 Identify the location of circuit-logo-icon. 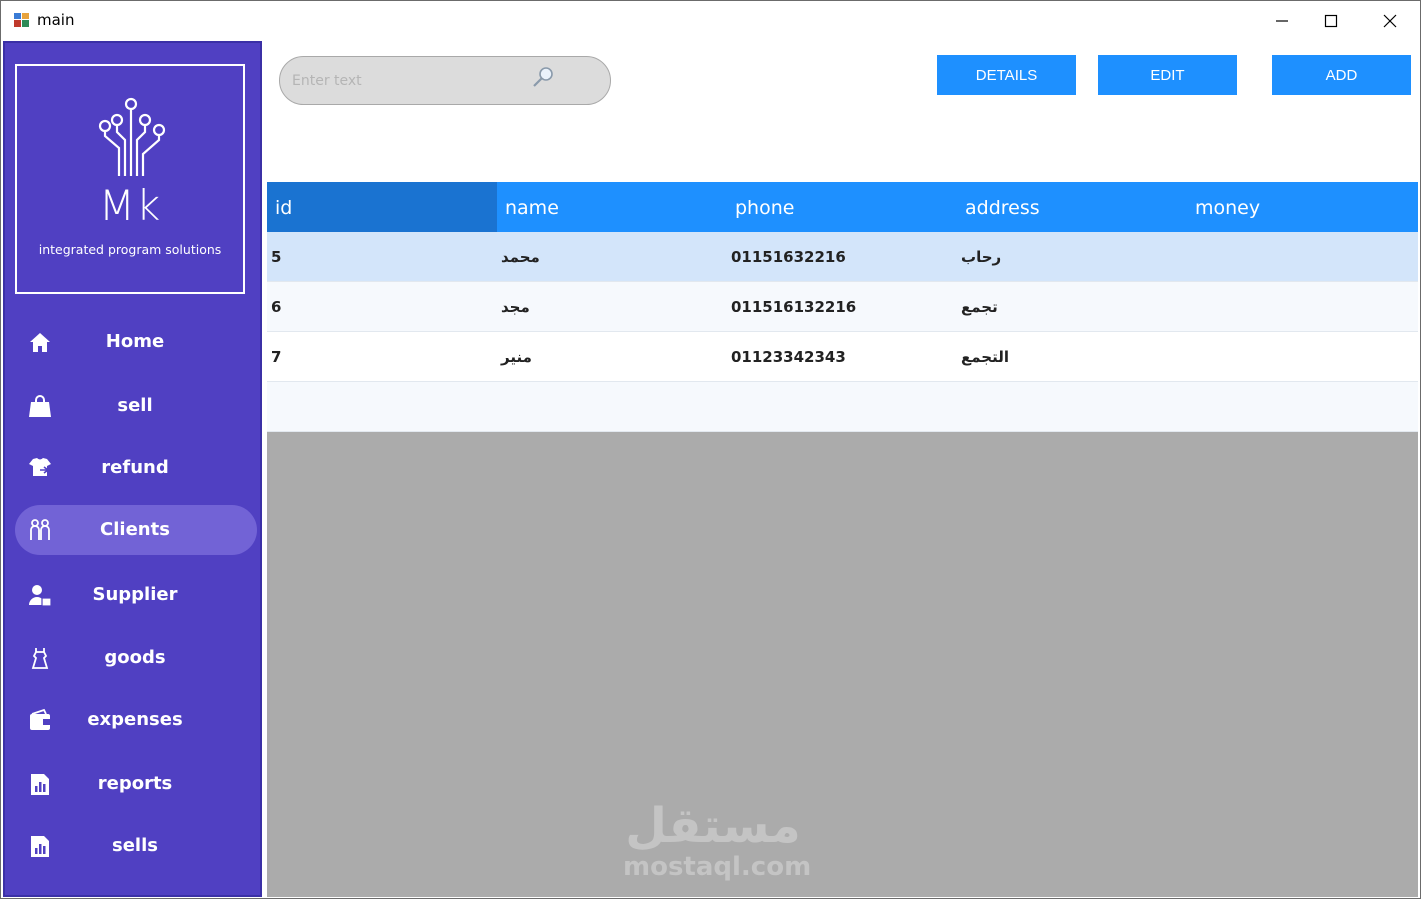
(132, 136).